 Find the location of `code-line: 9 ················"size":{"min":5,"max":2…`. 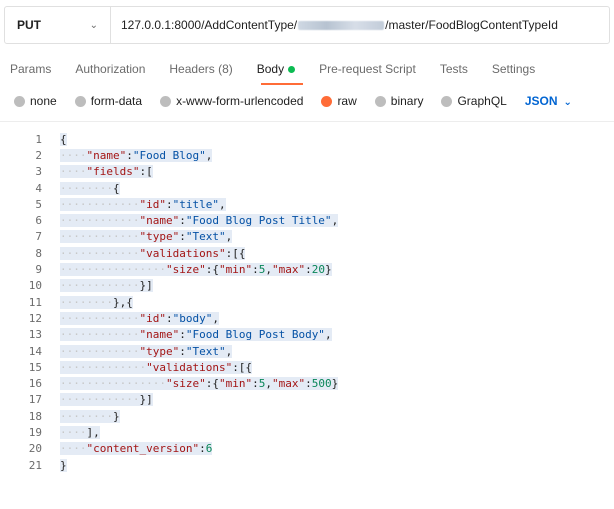

code-line: 9 ················"size":{"min":5,"max":2… is located at coordinates (307, 269).